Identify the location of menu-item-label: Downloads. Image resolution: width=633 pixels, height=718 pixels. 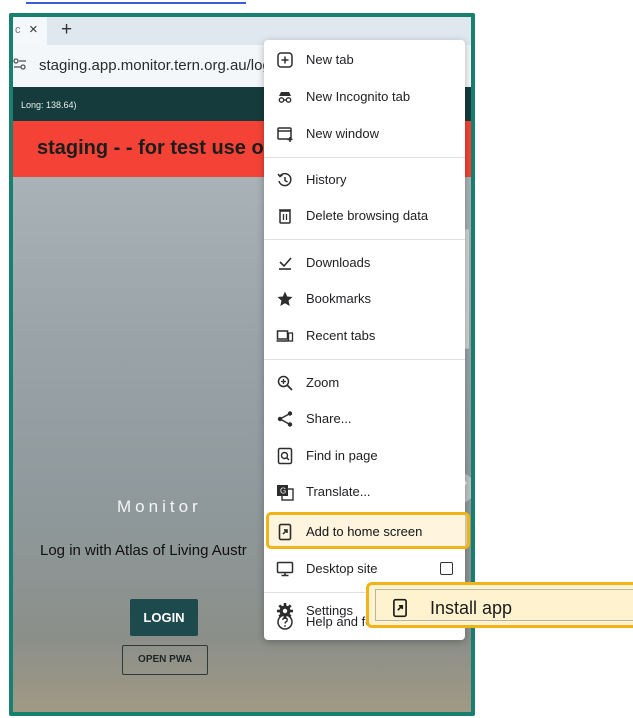
(338, 262).